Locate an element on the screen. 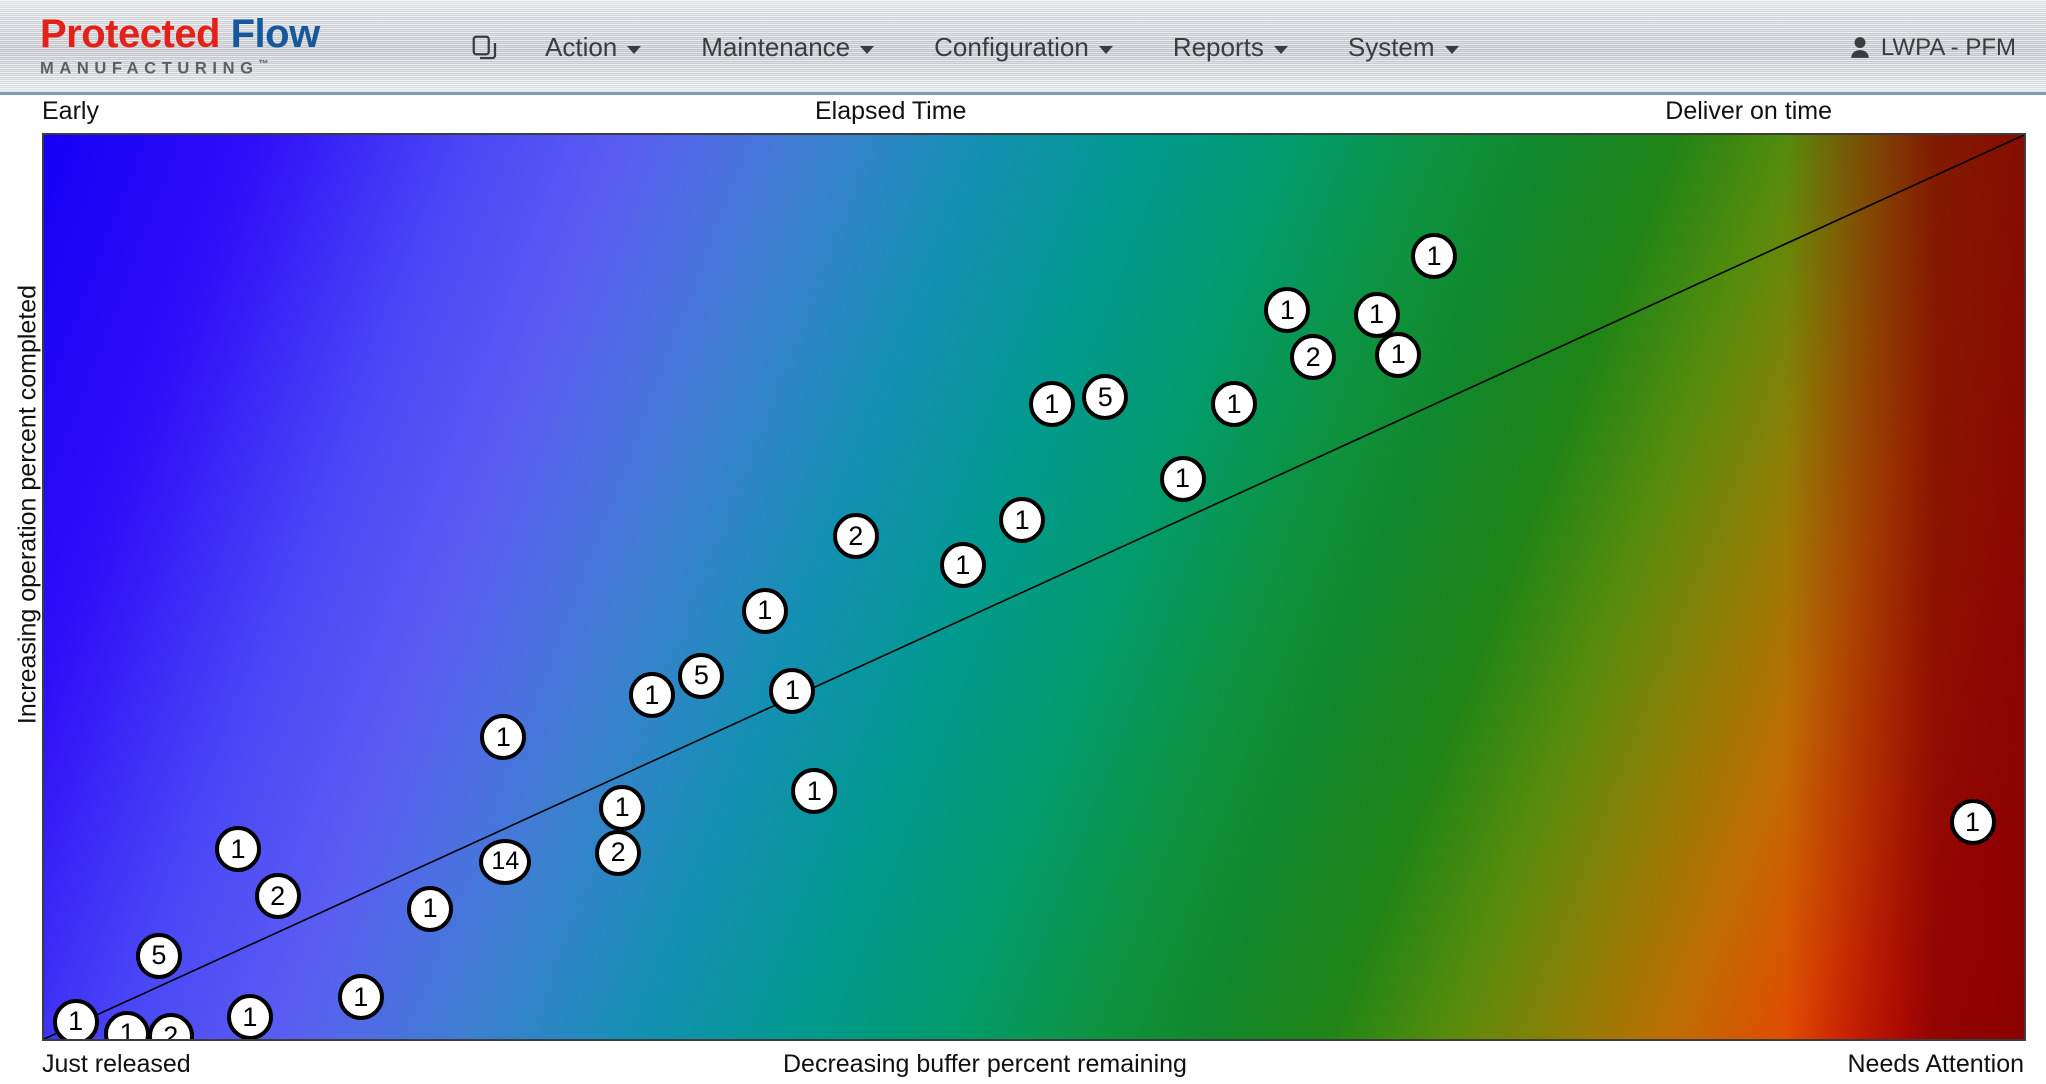  chart-x-axis-label: Decreasing buffer percent remaining is located at coordinates (985, 1064).